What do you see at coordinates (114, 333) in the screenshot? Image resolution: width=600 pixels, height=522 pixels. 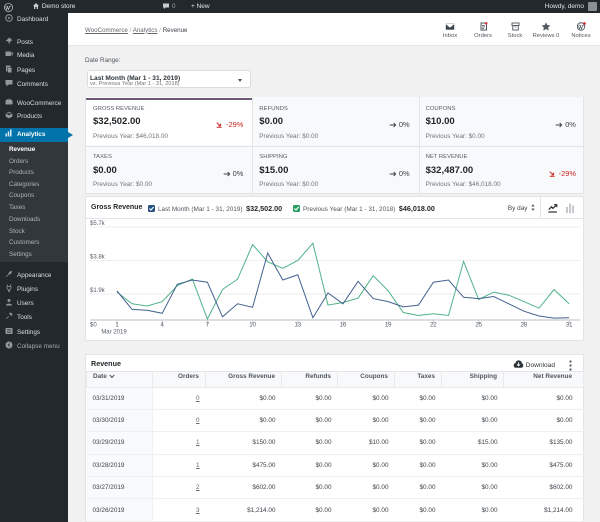 I see `svg-text: Mar 2019` at bounding box center [114, 333].